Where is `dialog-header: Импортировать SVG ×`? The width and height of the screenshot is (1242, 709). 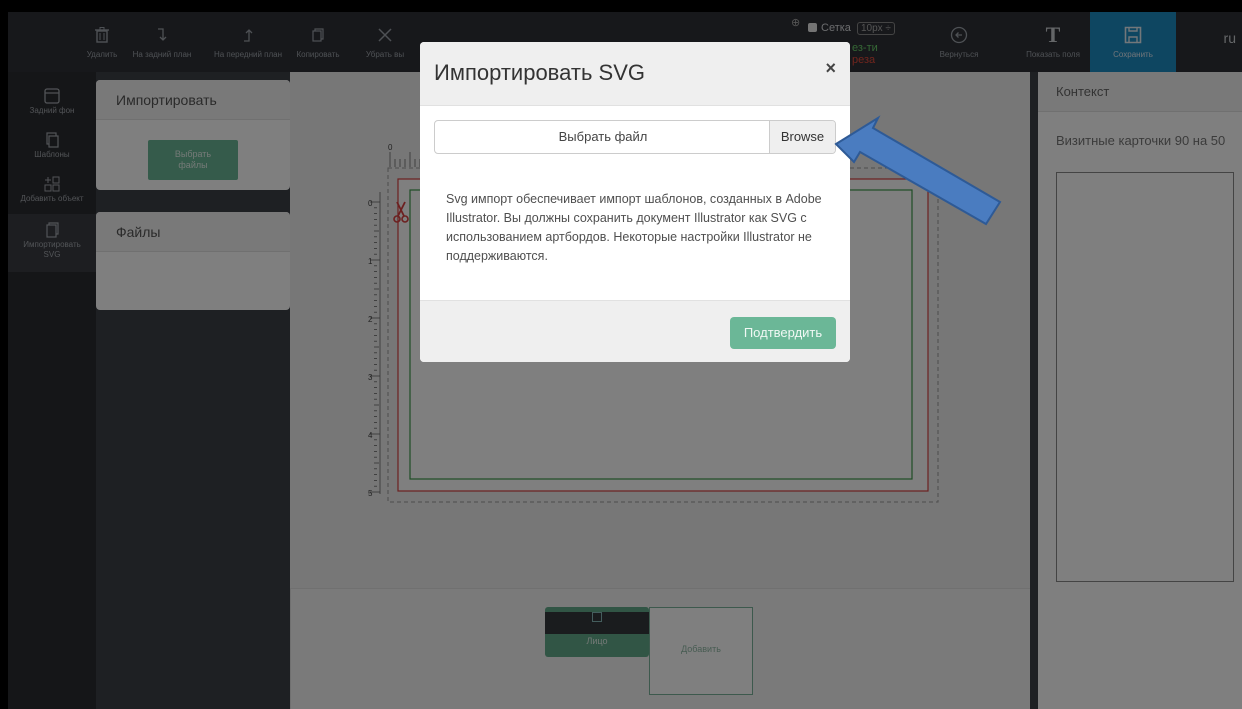 dialog-header: Импортировать SVG × is located at coordinates (635, 74).